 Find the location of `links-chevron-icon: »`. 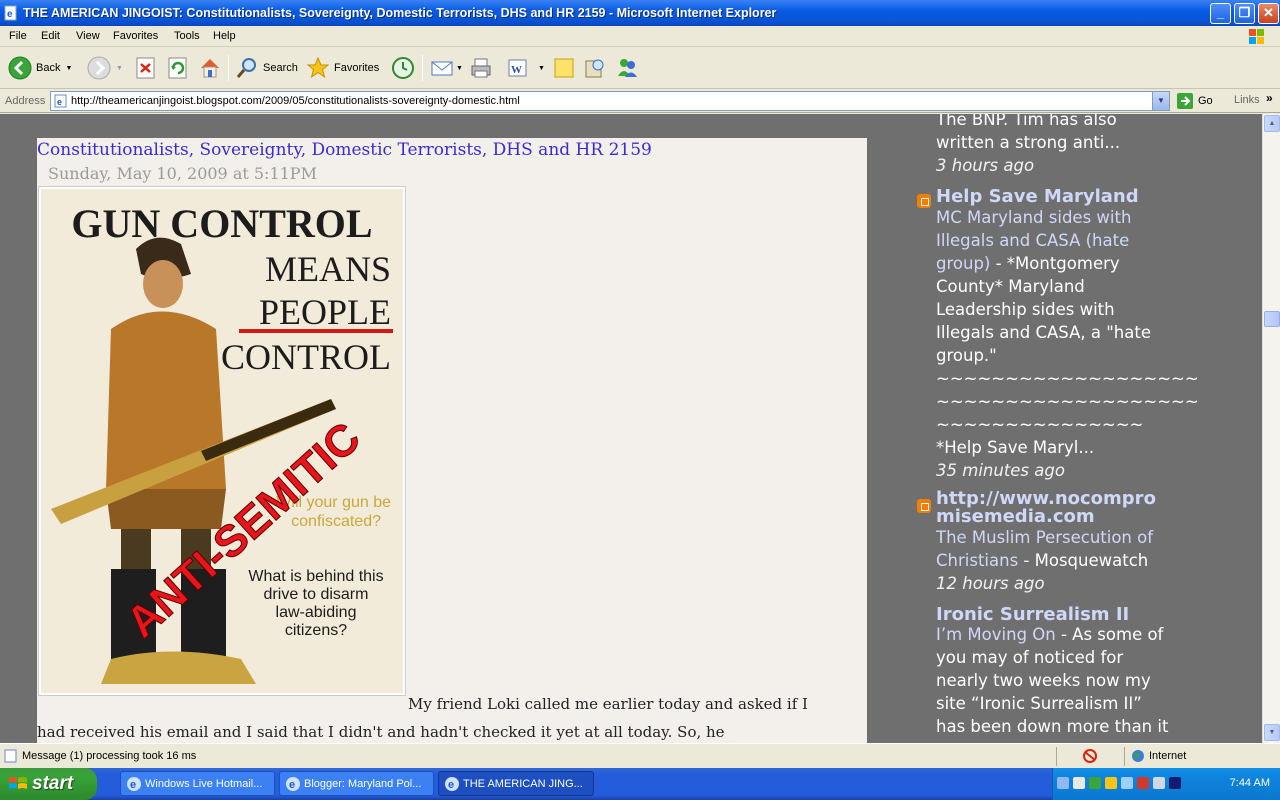

links-chevron-icon: » is located at coordinates (1269, 98).